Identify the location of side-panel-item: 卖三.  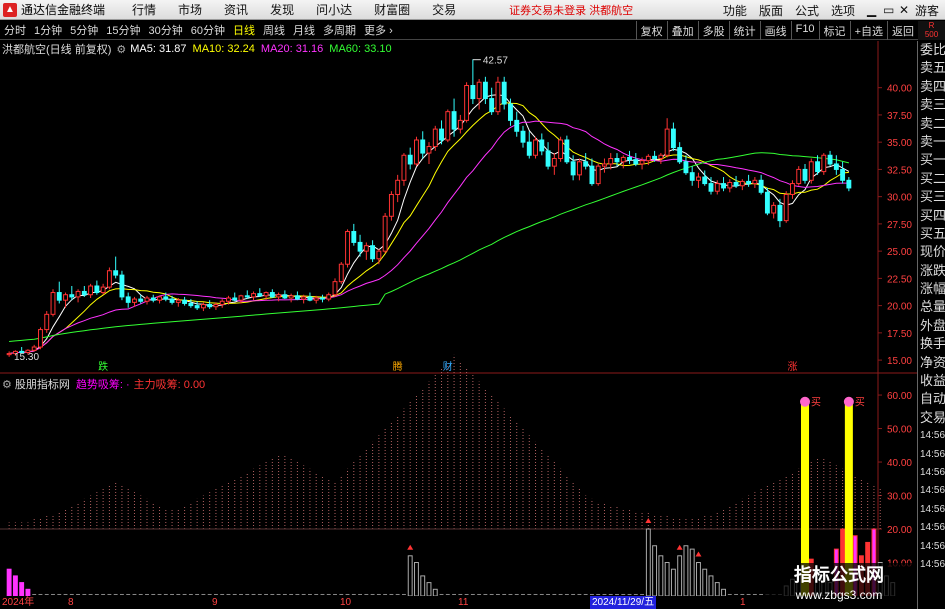
(932, 105).